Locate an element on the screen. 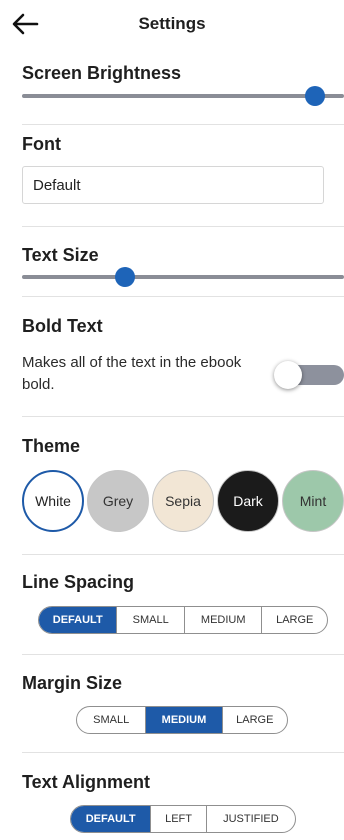 The image size is (344, 840). bold-text-toggle is located at coordinates (309, 375).